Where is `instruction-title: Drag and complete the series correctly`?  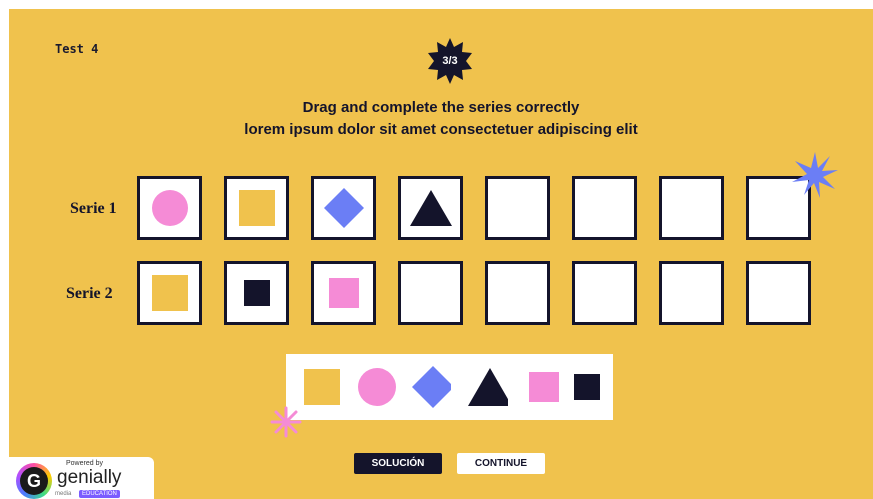 instruction-title: Drag and complete the series correctly is located at coordinates (441, 107).